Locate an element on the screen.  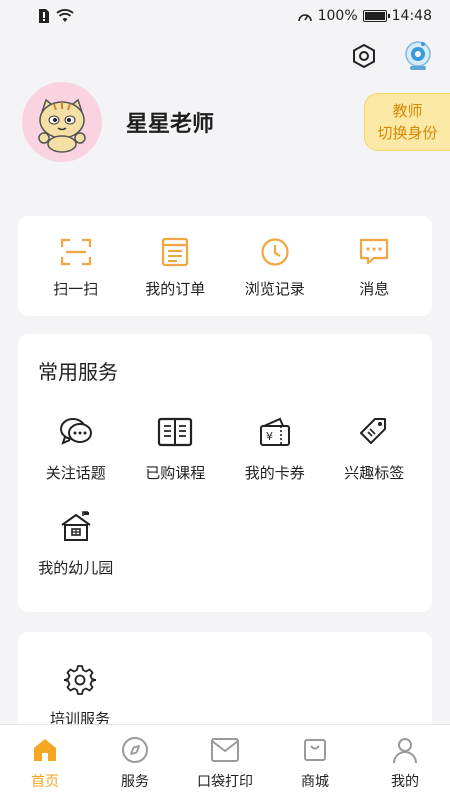
tab-services: 服务 is located at coordinates (135, 763).